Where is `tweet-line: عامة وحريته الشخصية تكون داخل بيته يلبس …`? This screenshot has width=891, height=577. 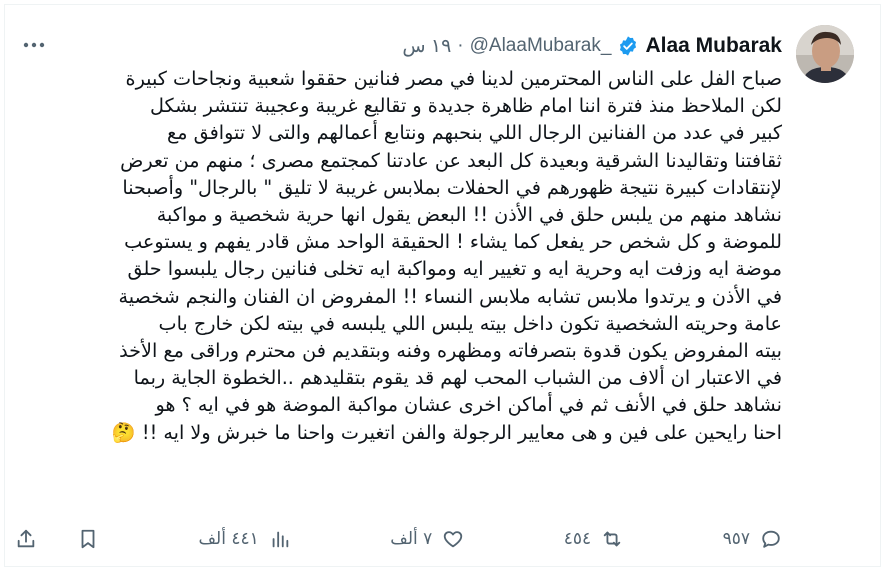
tweet-line: عامة وحريته الشخصية تكون داخل بيته يلبس … is located at coordinates (470, 323).